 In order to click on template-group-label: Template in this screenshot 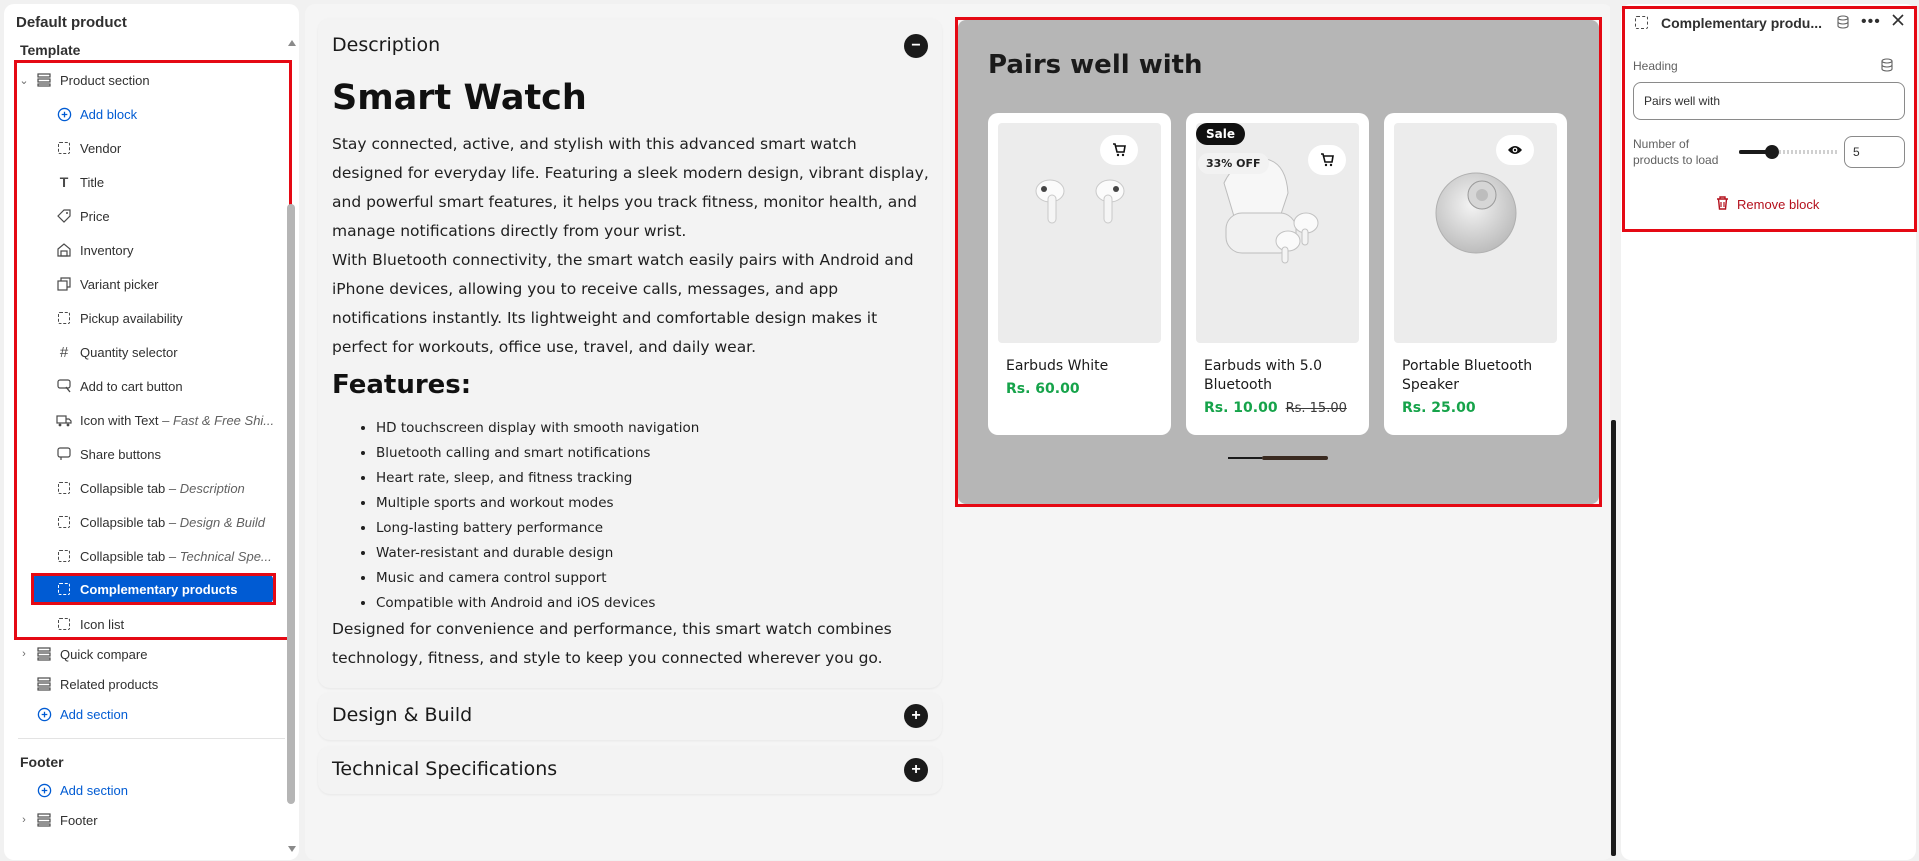, I will do `click(50, 50)`.